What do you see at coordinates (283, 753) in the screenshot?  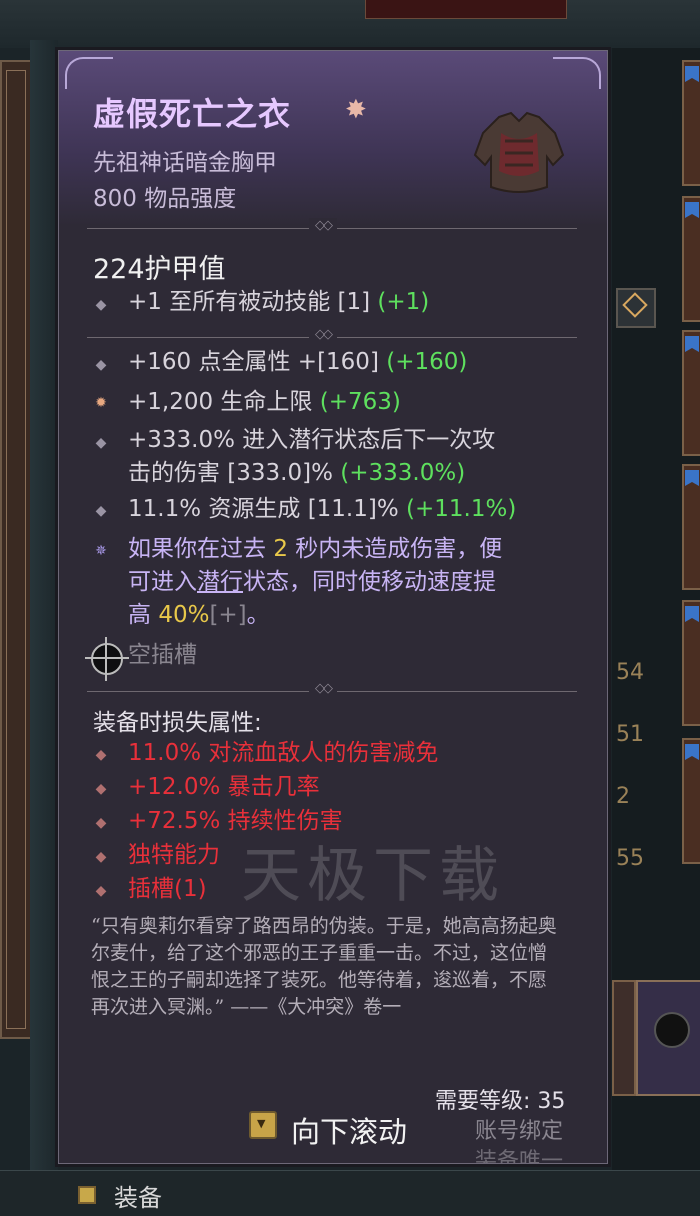 I see `lost-stat: 11.0% 对流血敌人的伤害减免` at bounding box center [283, 753].